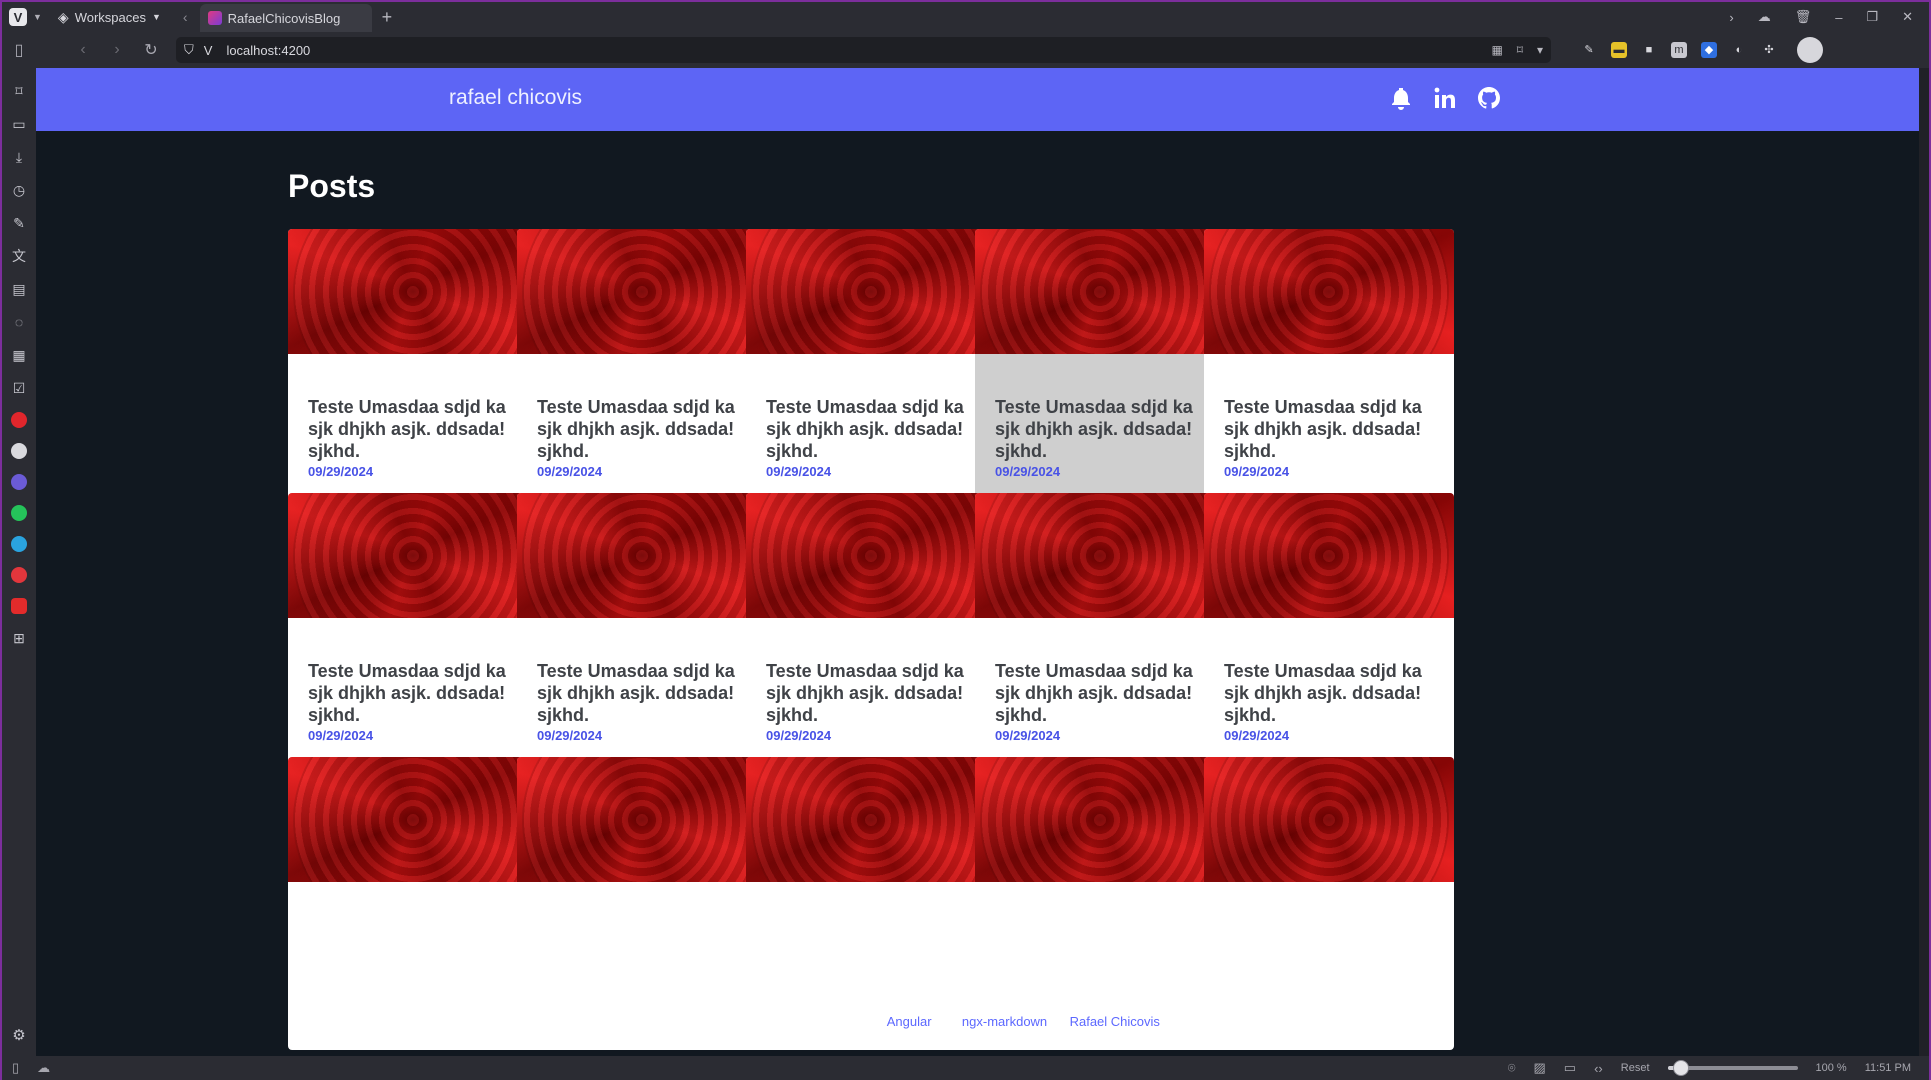 This screenshot has width=1931, height=1080. What do you see at coordinates (515, 98) in the screenshot?
I see `site-title: rafael chicovis` at bounding box center [515, 98].